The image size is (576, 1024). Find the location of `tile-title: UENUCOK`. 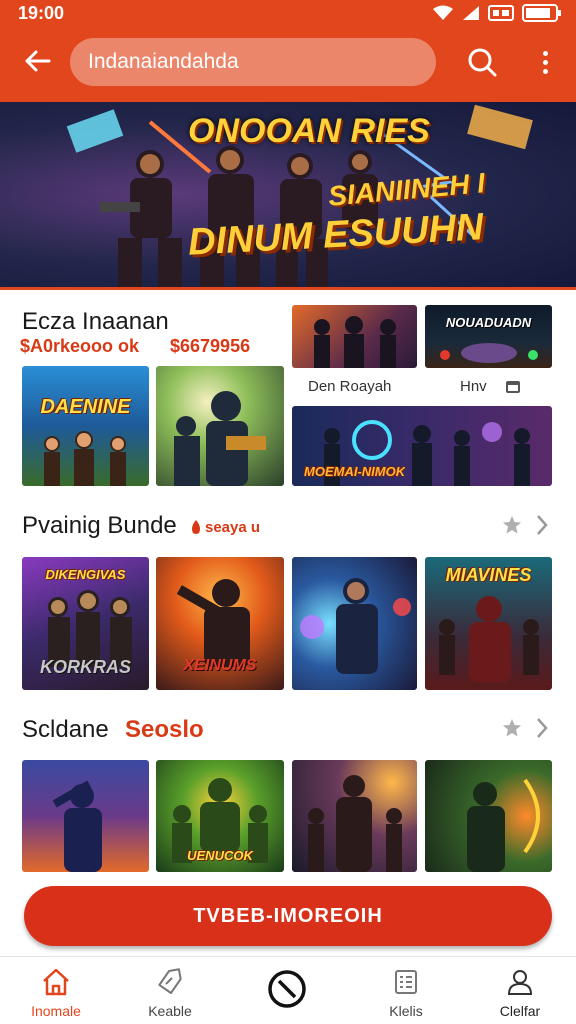

tile-title: UENUCOK is located at coordinates (220, 855).